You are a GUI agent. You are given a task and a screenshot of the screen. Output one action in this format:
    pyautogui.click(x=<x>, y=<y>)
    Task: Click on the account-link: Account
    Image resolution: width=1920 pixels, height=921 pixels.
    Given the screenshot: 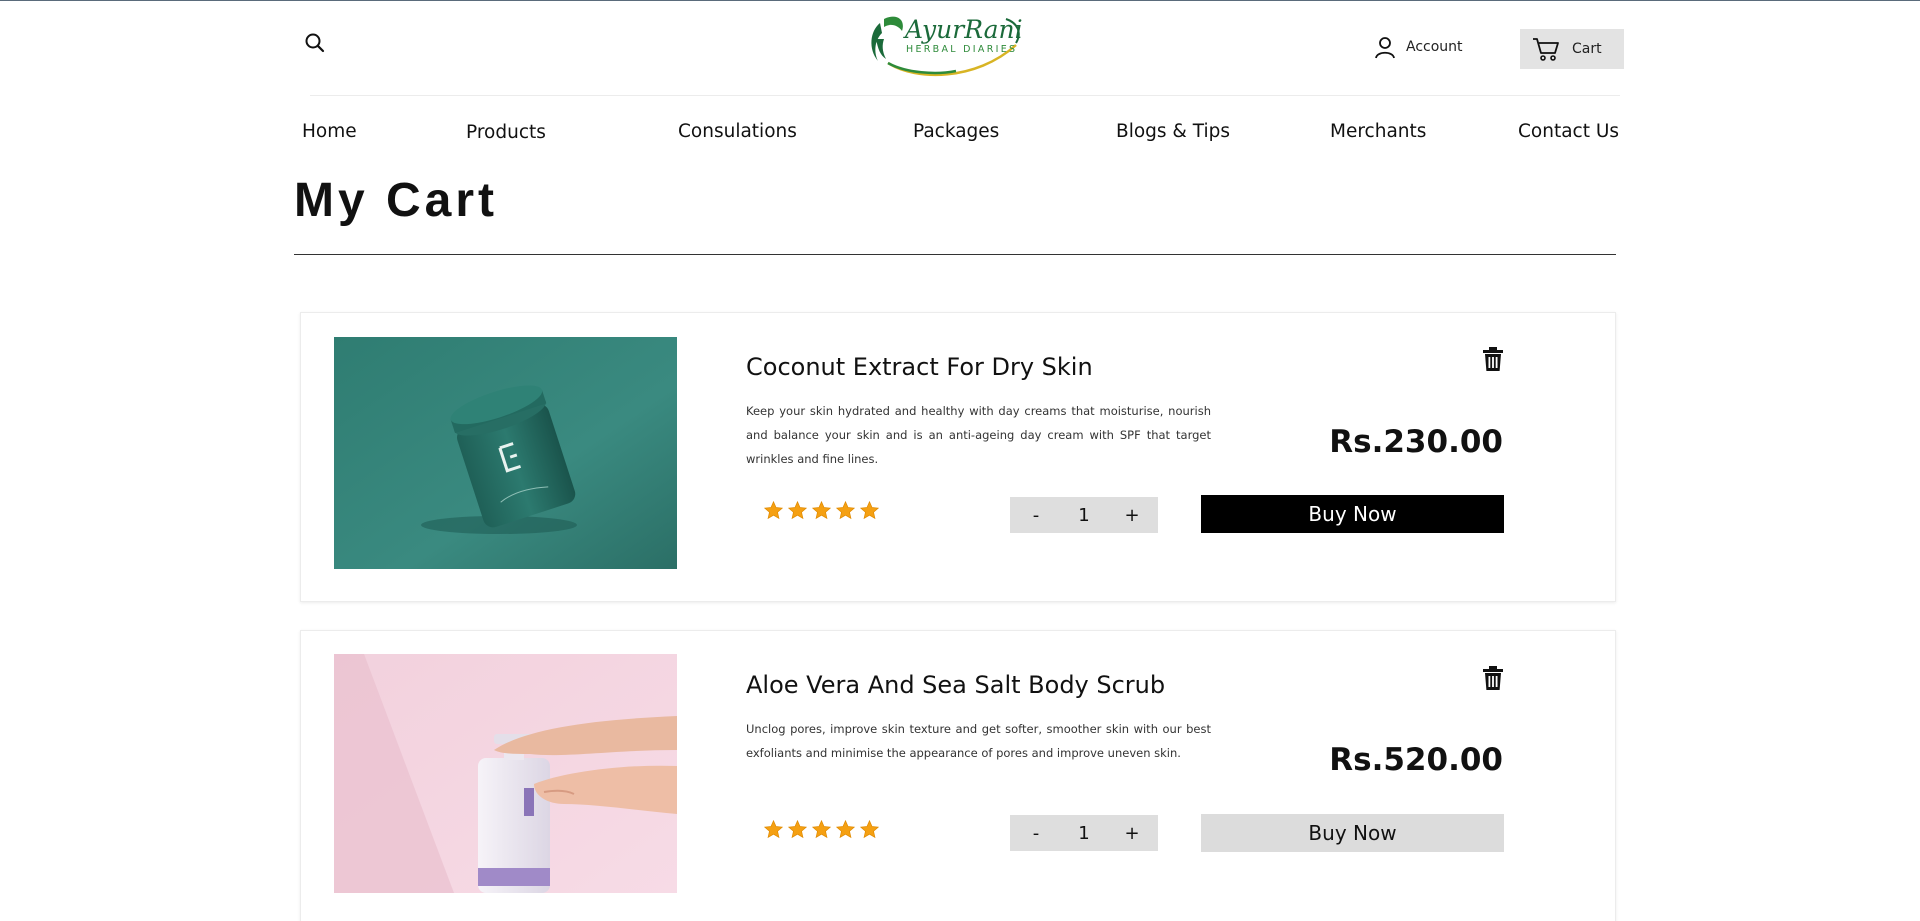 What is the action you would take?
    pyautogui.click(x=1418, y=47)
    